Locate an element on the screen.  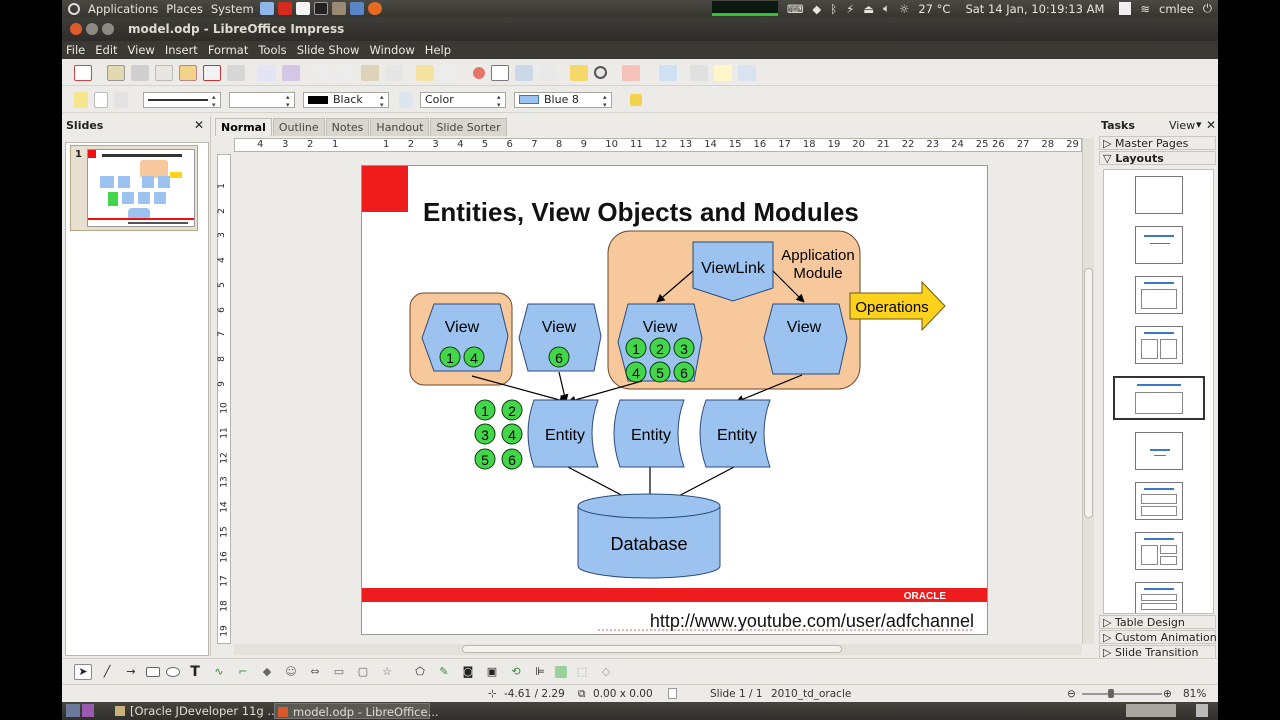
close-slides-pane-icon: ✕ is located at coordinates (199, 125).